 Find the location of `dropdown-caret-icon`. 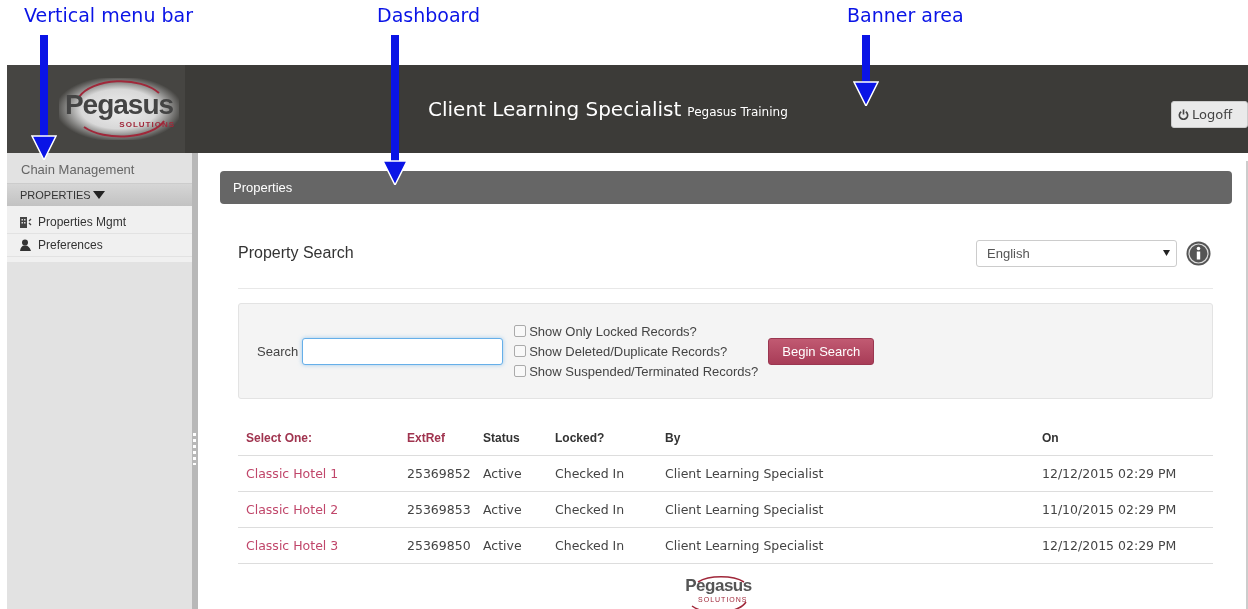

dropdown-caret-icon is located at coordinates (1166, 253).